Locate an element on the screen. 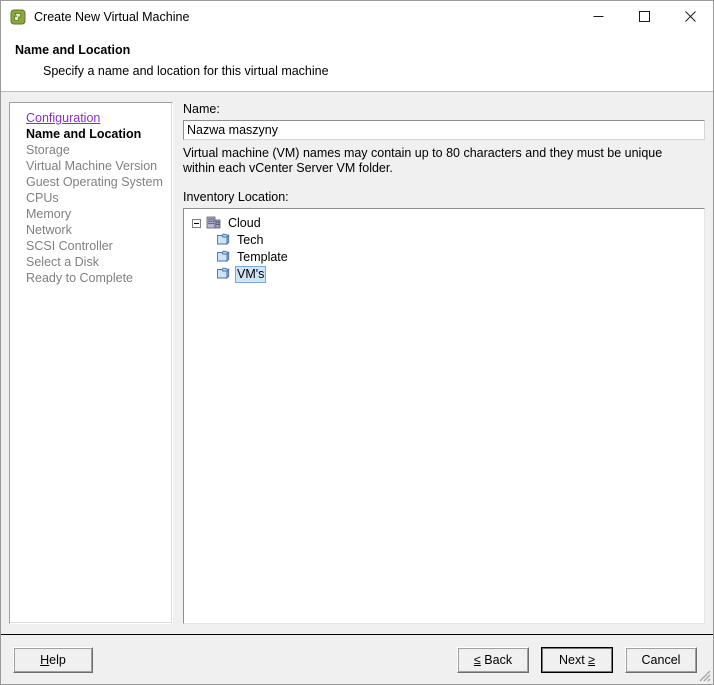 The height and width of the screenshot is (685, 714). dialog-footer: Help ≤ Back Next ≥ Cancel is located at coordinates (357, 659).